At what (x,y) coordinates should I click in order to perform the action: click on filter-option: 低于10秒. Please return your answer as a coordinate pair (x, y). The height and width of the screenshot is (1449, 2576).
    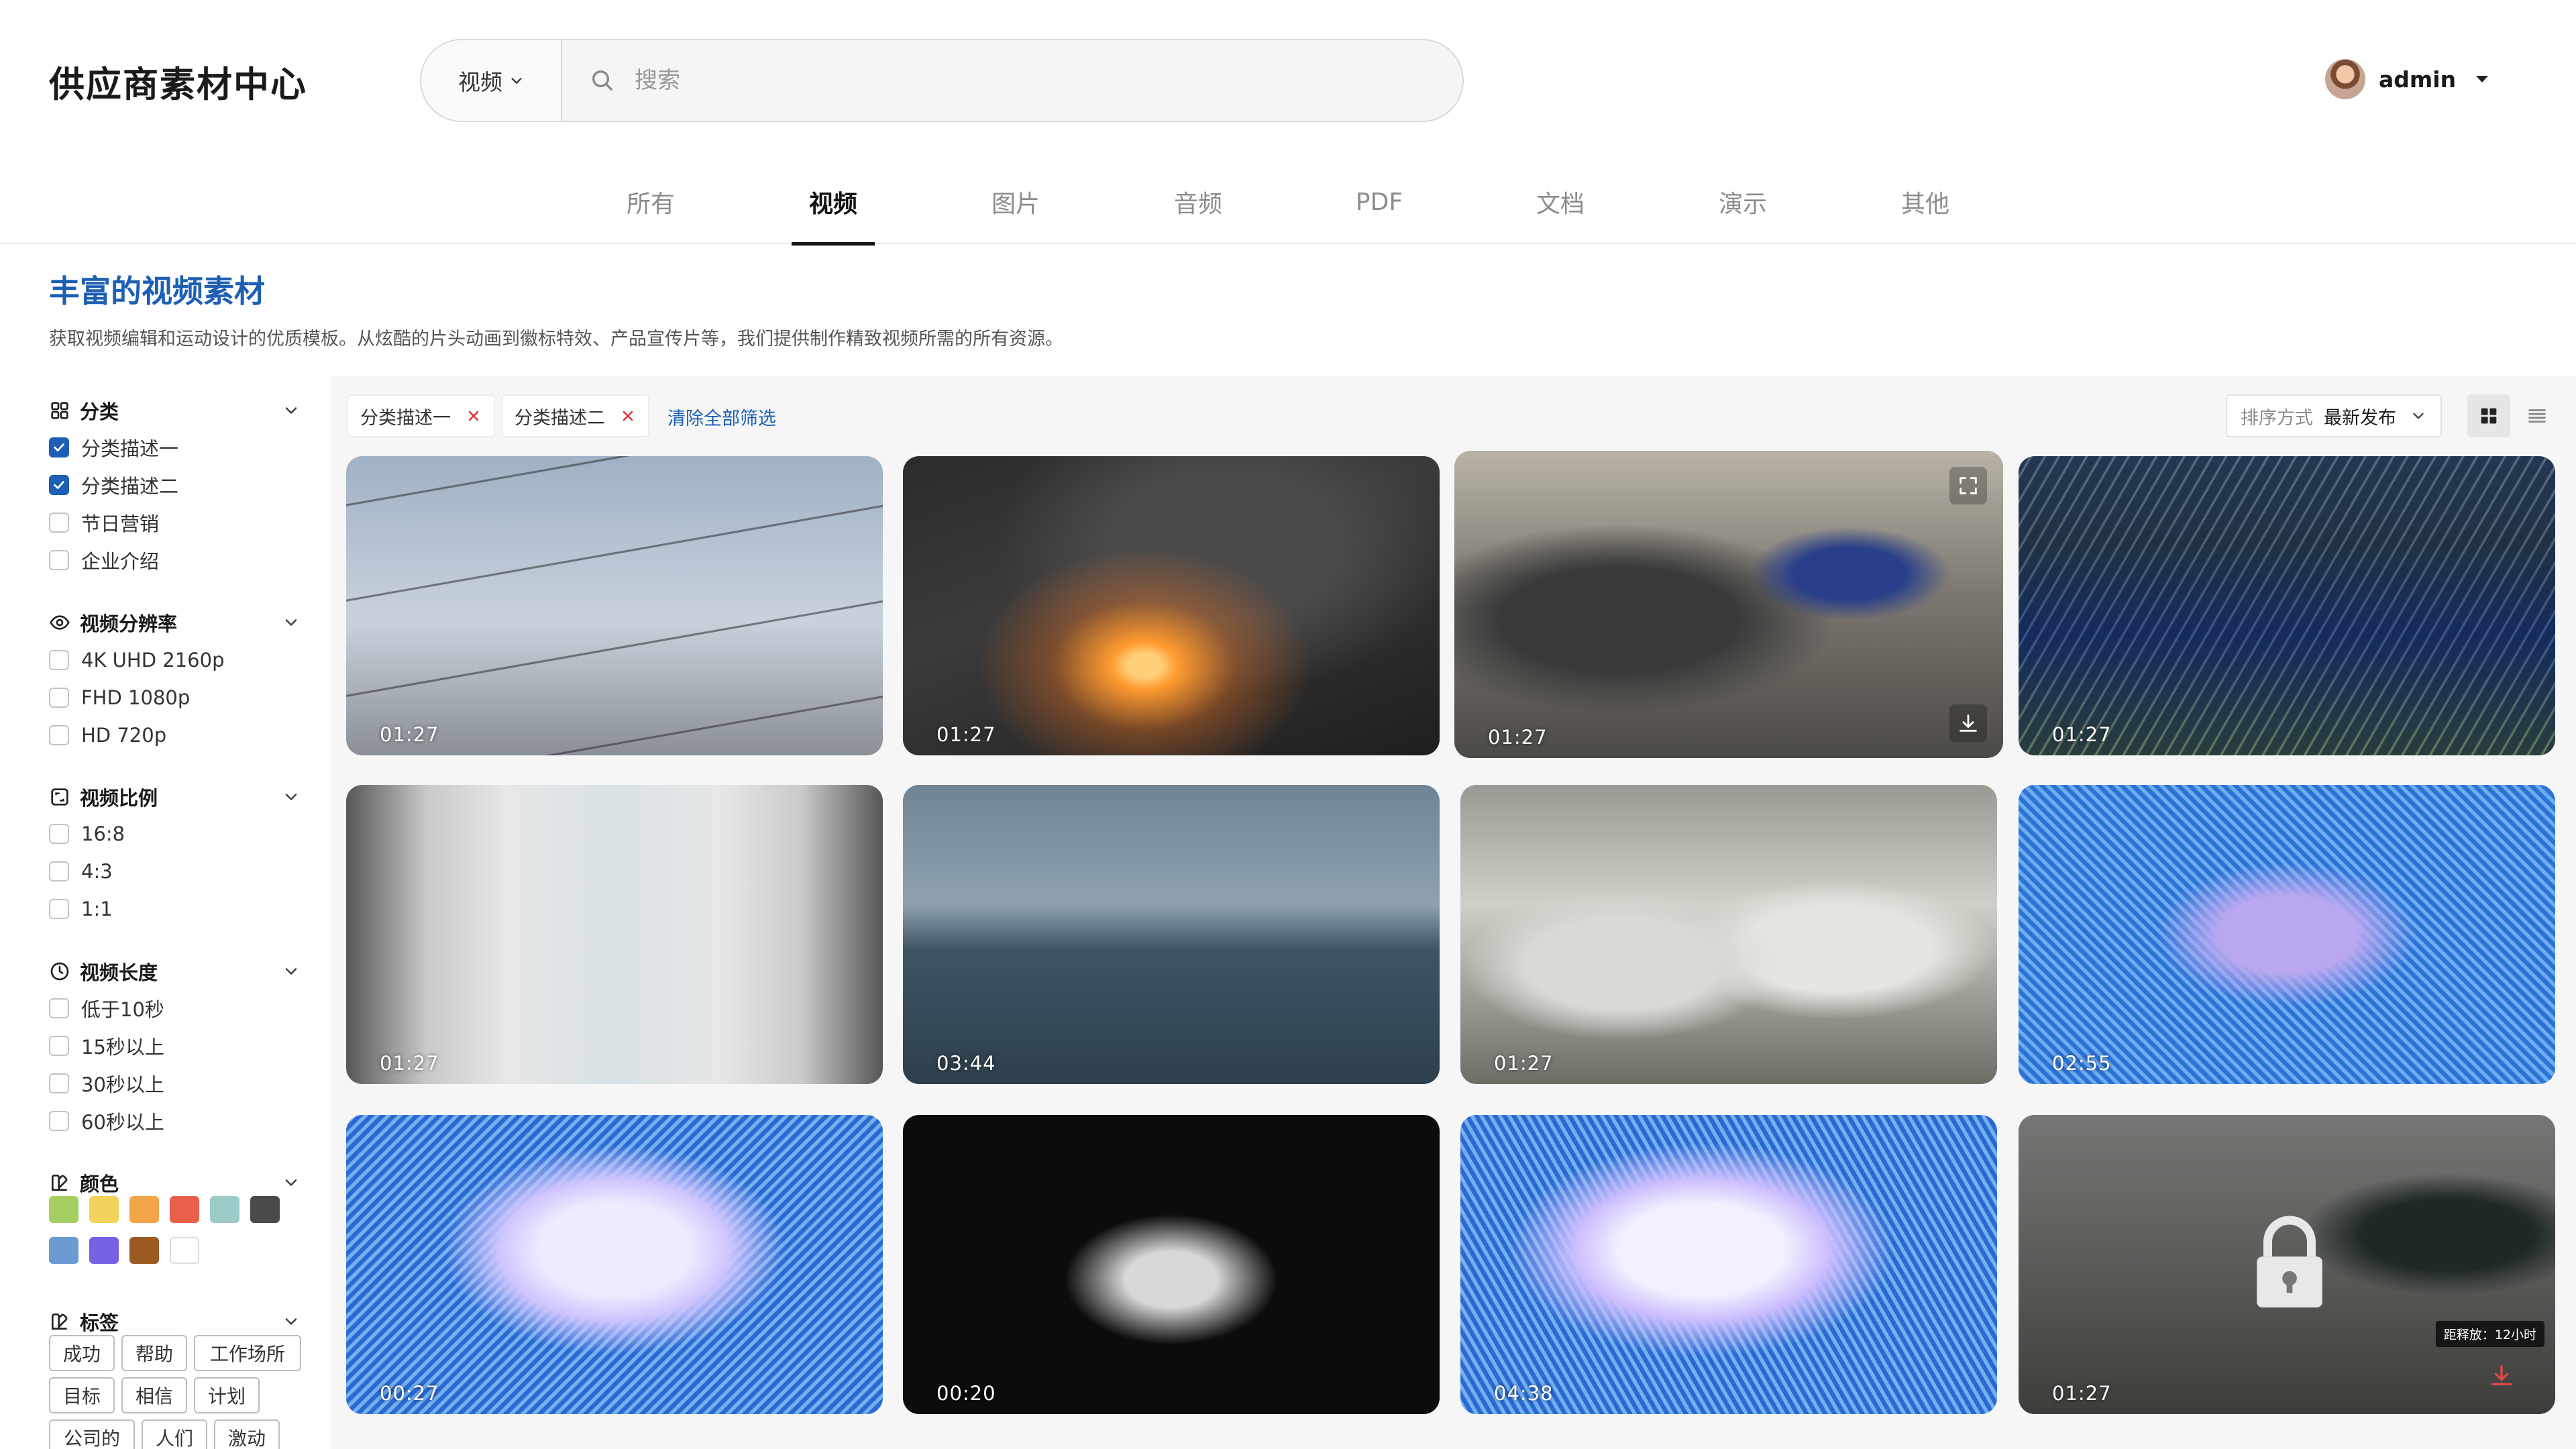
    Looking at the image, I should click on (106, 1008).